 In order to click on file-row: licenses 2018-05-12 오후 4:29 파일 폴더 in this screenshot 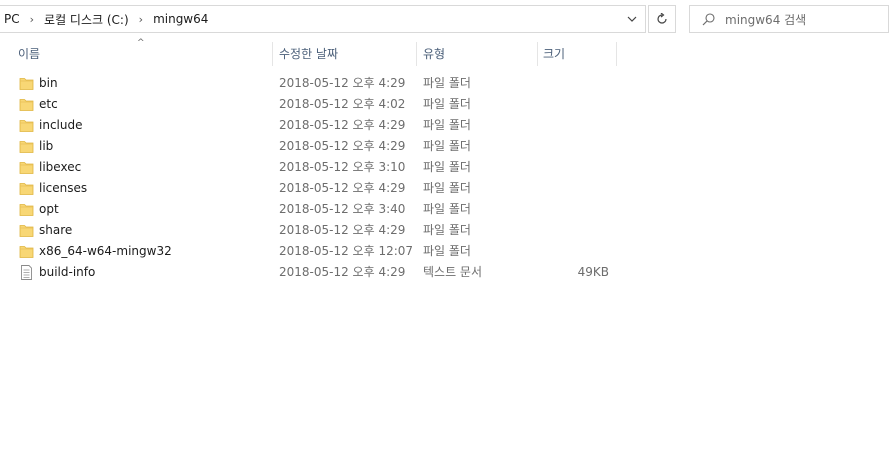, I will do `click(447, 188)`.